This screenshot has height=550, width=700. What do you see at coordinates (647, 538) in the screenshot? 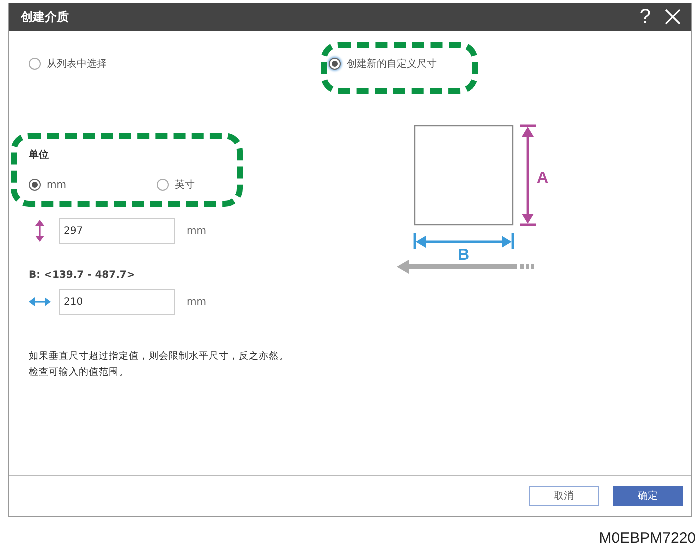
I see `figure-code: M0EBPM7220` at bounding box center [647, 538].